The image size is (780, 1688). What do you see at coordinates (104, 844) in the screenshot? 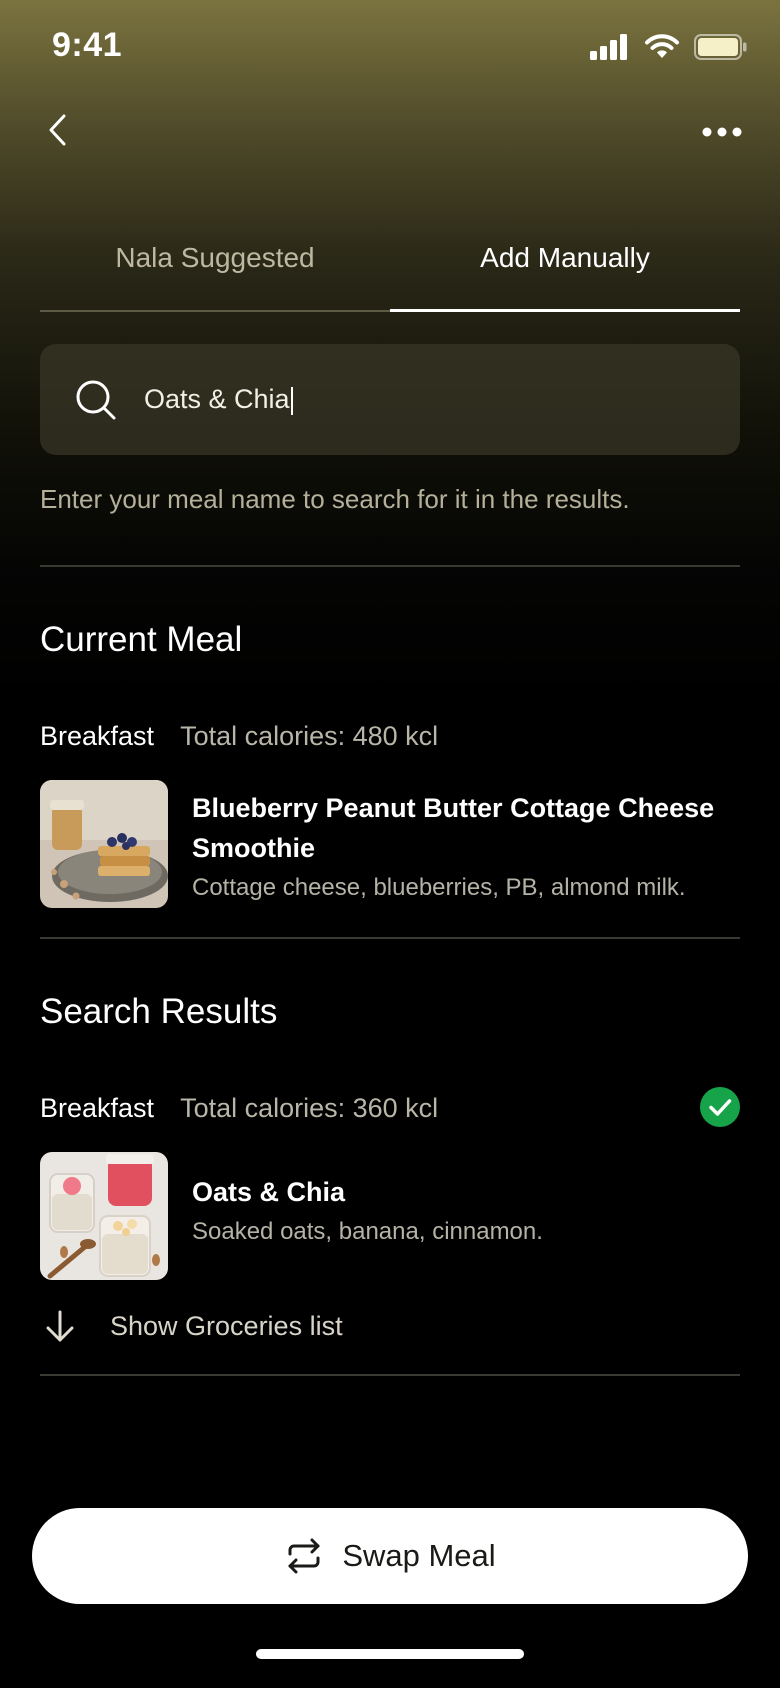
I see `current-meal-image` at bounding box center [104, 844].